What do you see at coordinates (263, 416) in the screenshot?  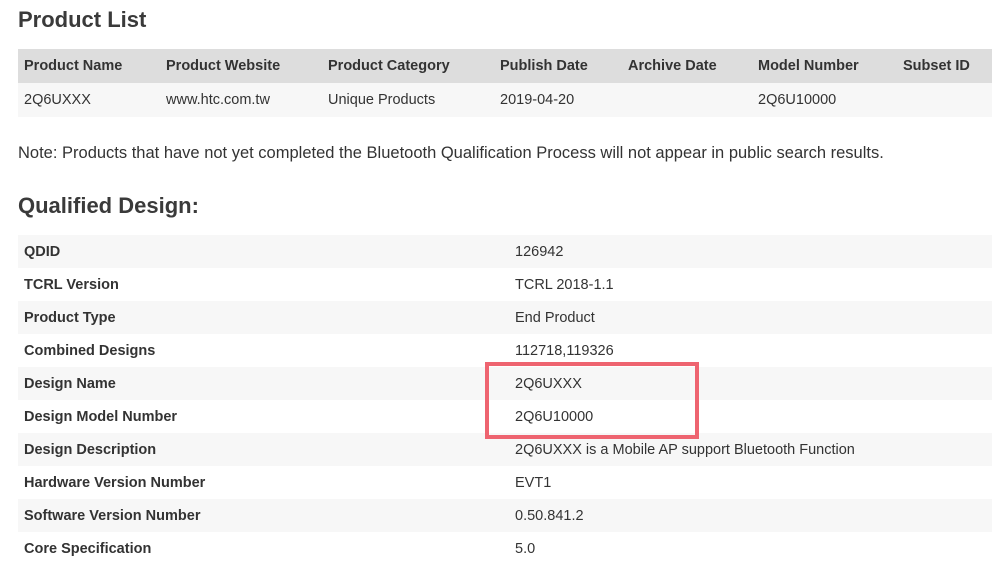 I see `row-label: Design Model Number` at bounding box center [263, 416].